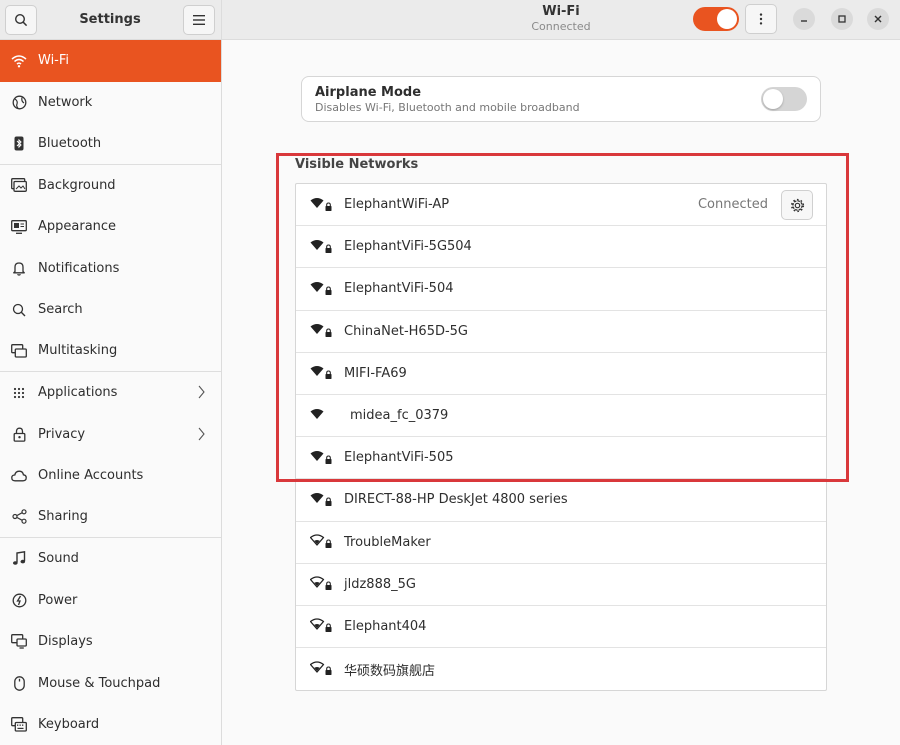 The height and width of the screenshot is (745, 900). I want to click on sidebar-item-online-accounts: Online Accounts, so click(110, 476).